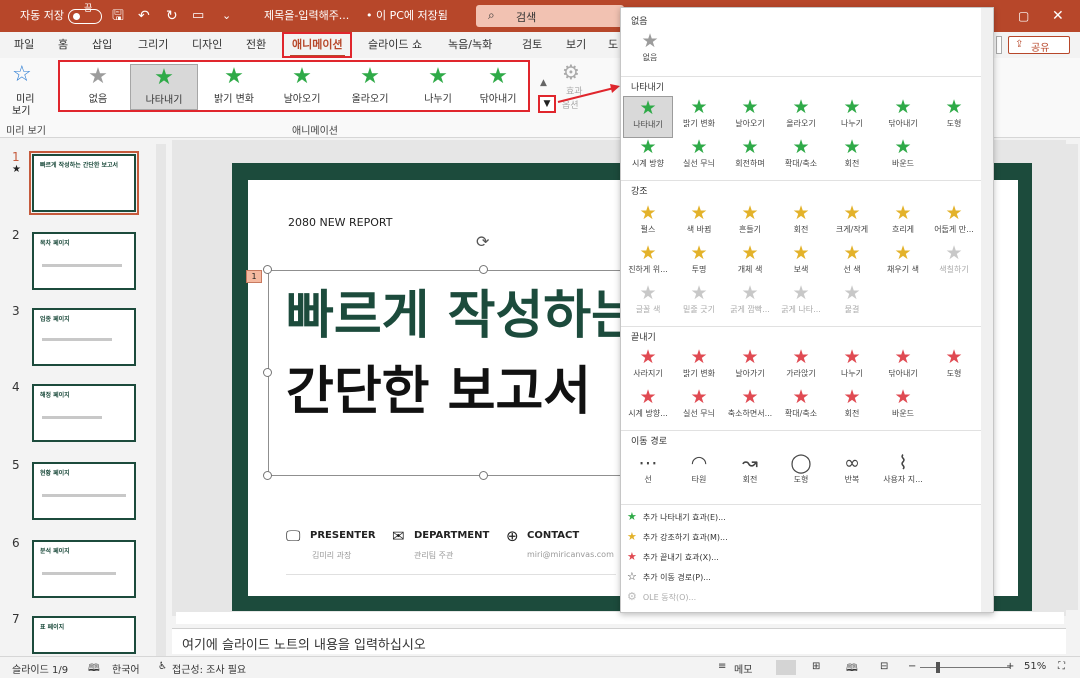  What do you see at coordinates (84, 183) in the screenshot?
I see `slide-thumb-1: 빠르게 작성하는 간단한 보고서` at bounding box center [84, 183].